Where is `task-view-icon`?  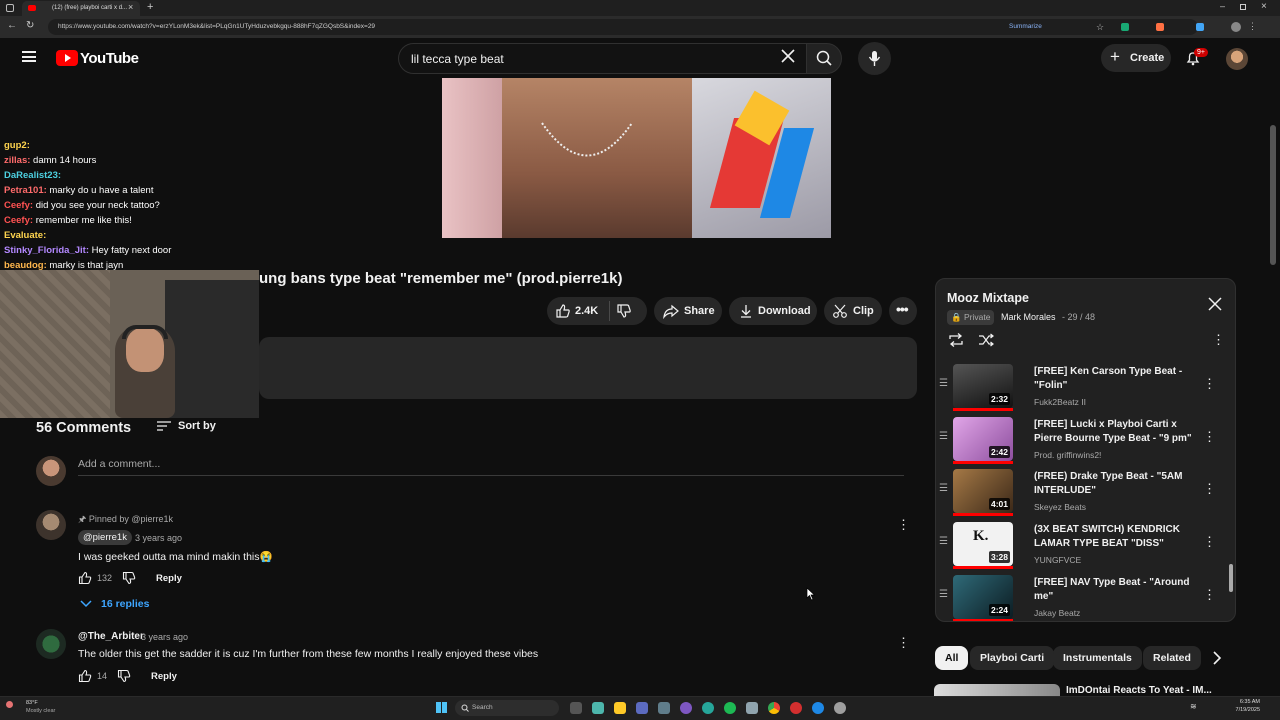
task-view-icon is located at coordinates (576, 708).